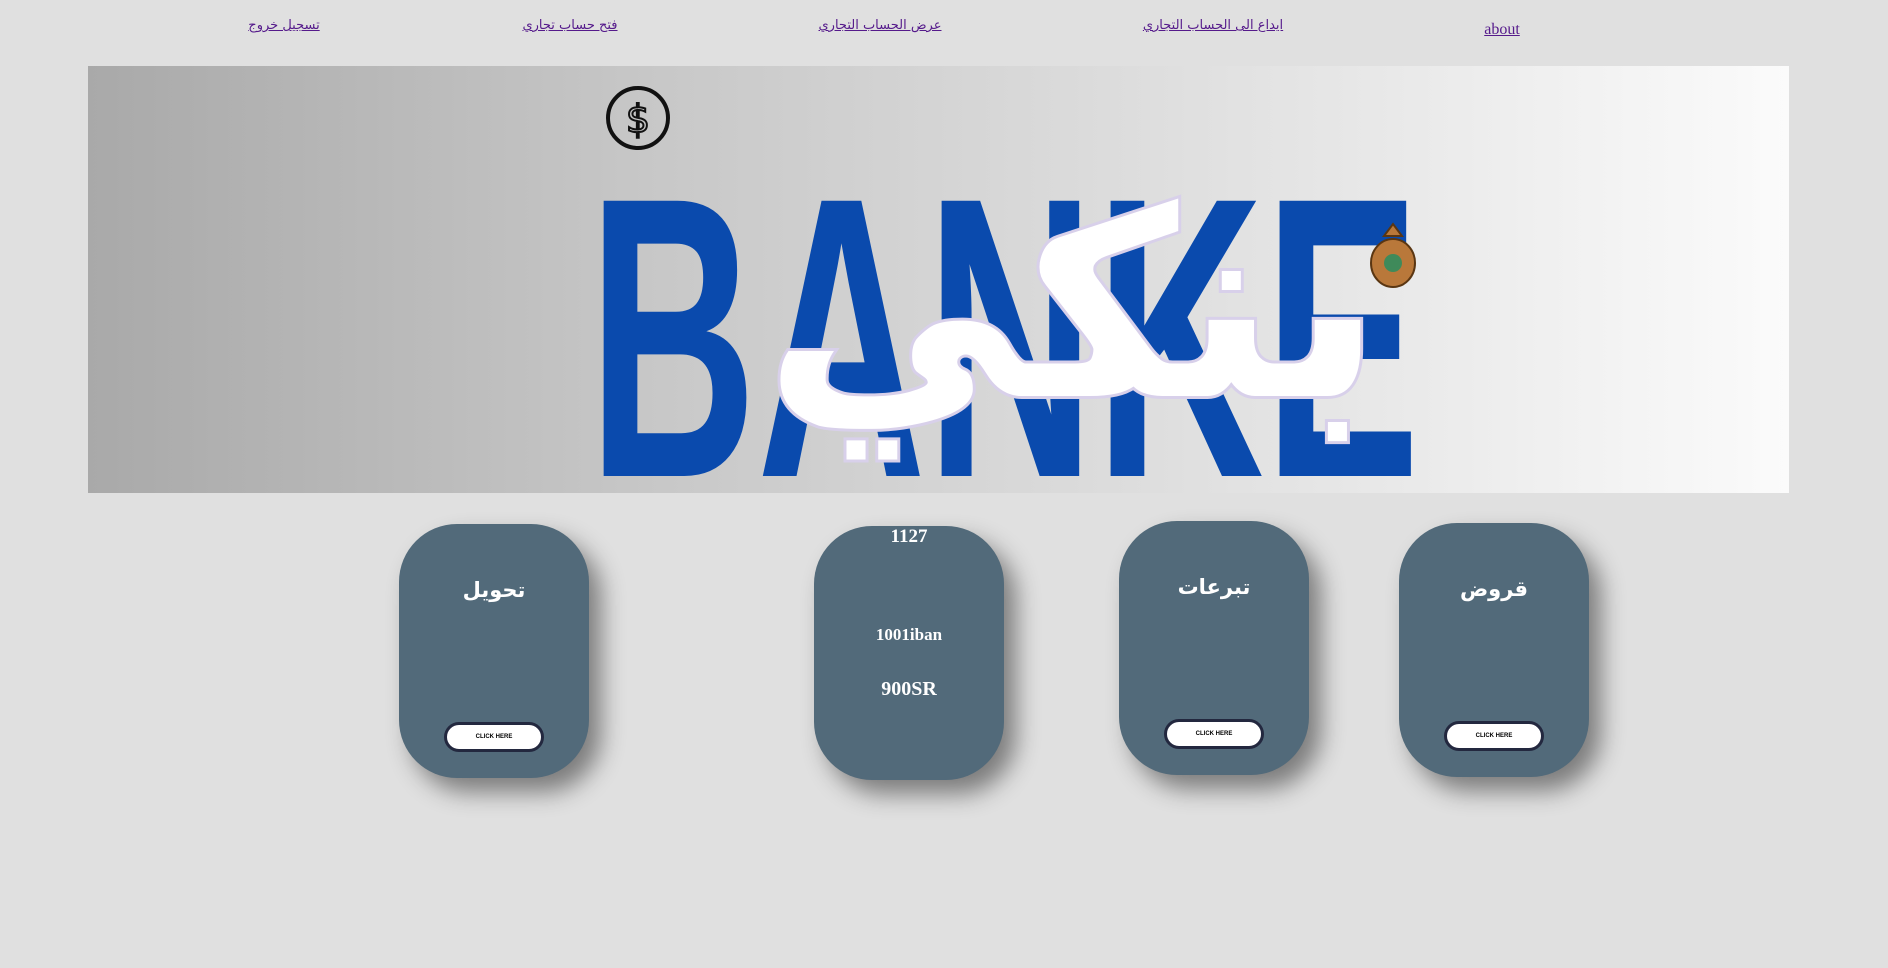 The width and height of the screenshot is (1888, 968). Describe the element at coordinates (1214, 648) in the screenshot. I see `donations-card: تبرعات CLICK HERE` at that location.